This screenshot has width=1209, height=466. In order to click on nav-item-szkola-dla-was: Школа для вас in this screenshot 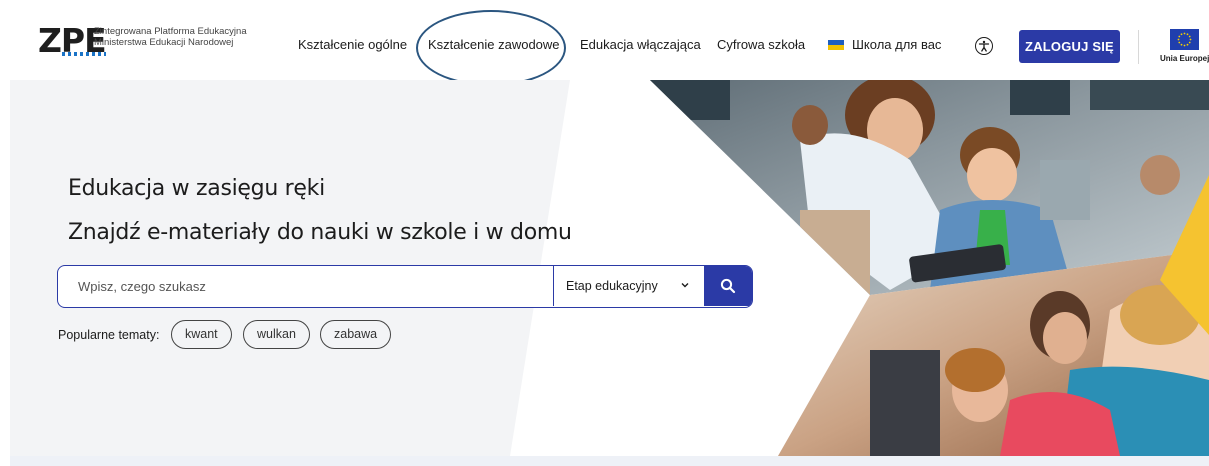, I will do `click(884, 45)`.